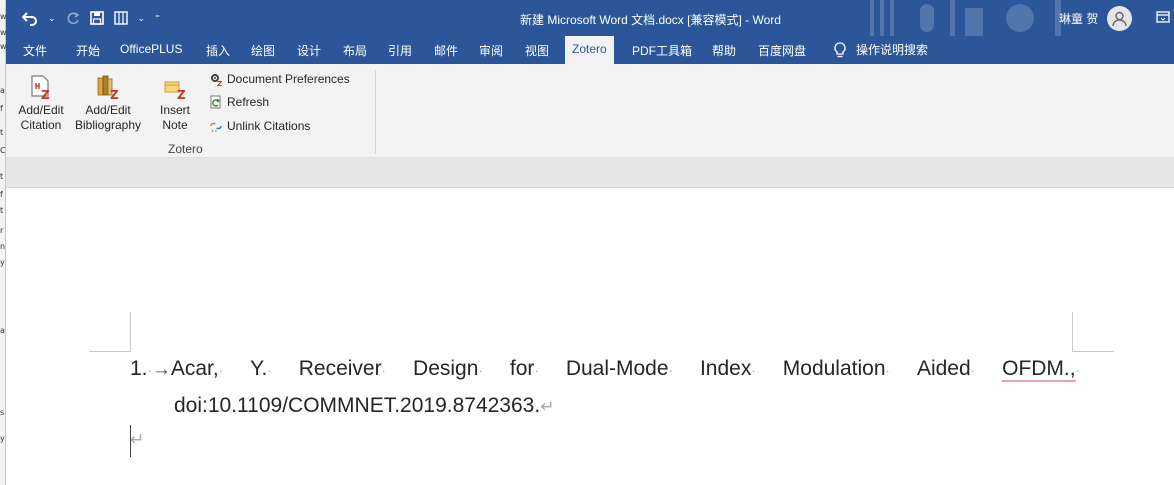 The image size is (1174, 485). I want to click on quick-access-toolbar: ⌄ ⌄ ⁼, so click(91, 18).